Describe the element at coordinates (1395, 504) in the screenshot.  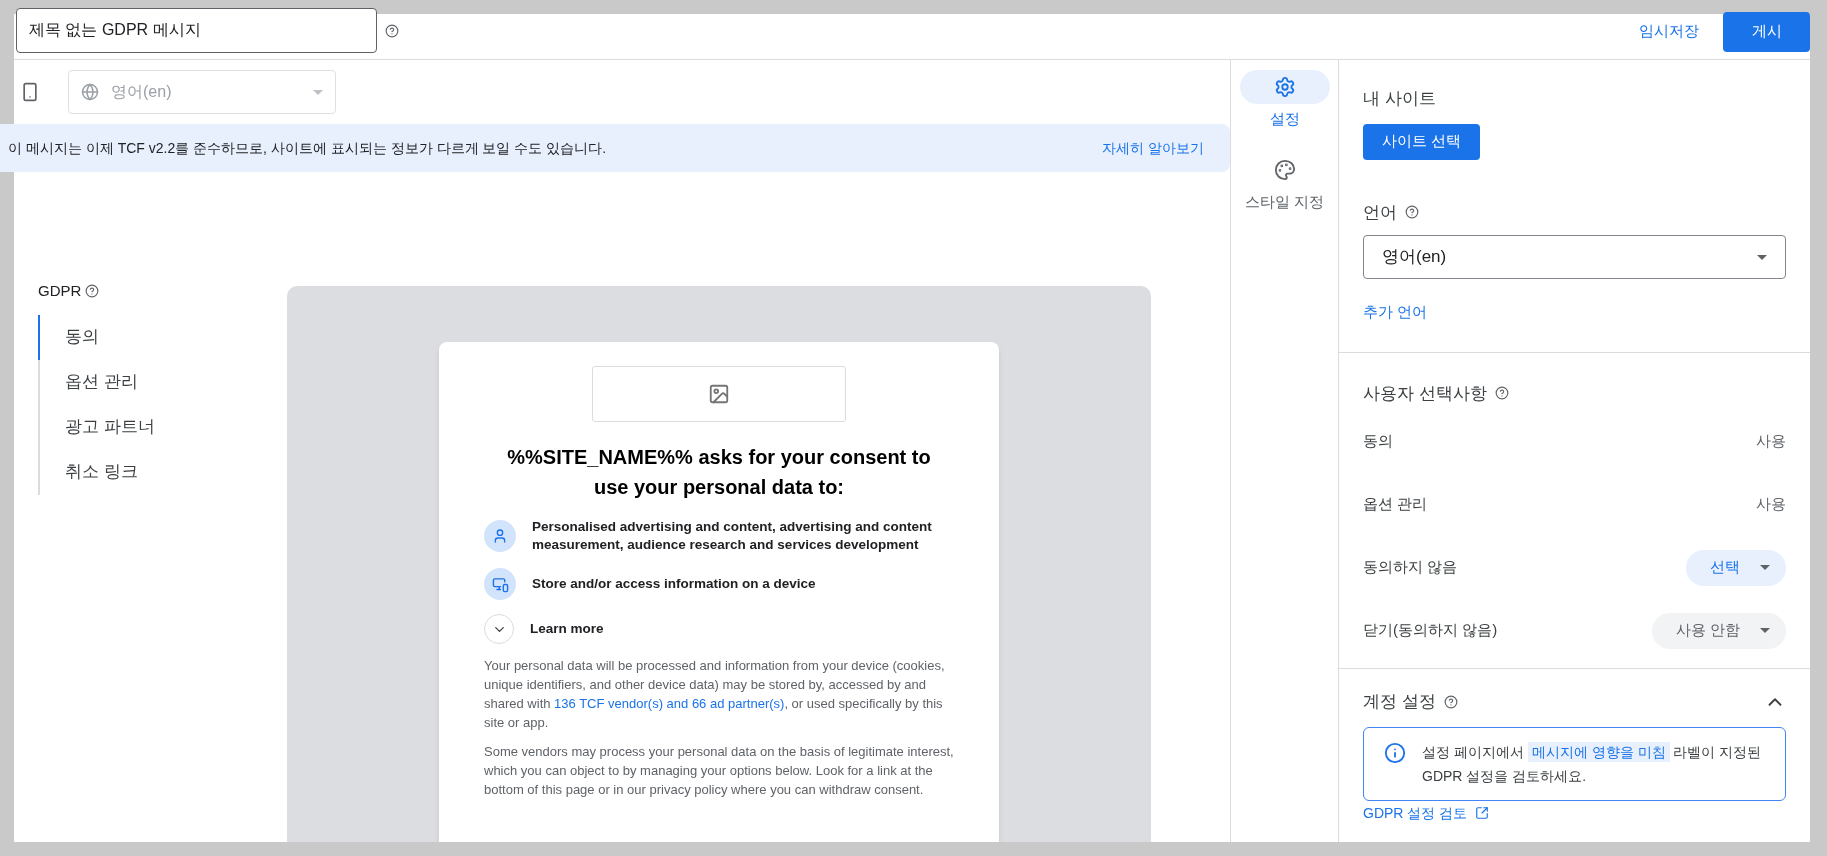
I see `choice-label: 옵션 관리` at that location.